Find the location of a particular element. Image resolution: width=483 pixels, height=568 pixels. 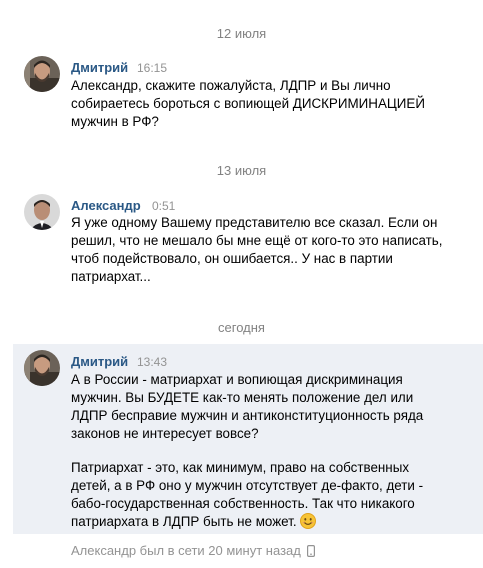

date-separator-13-july: 13 июля is located at coordinates (241, 170).